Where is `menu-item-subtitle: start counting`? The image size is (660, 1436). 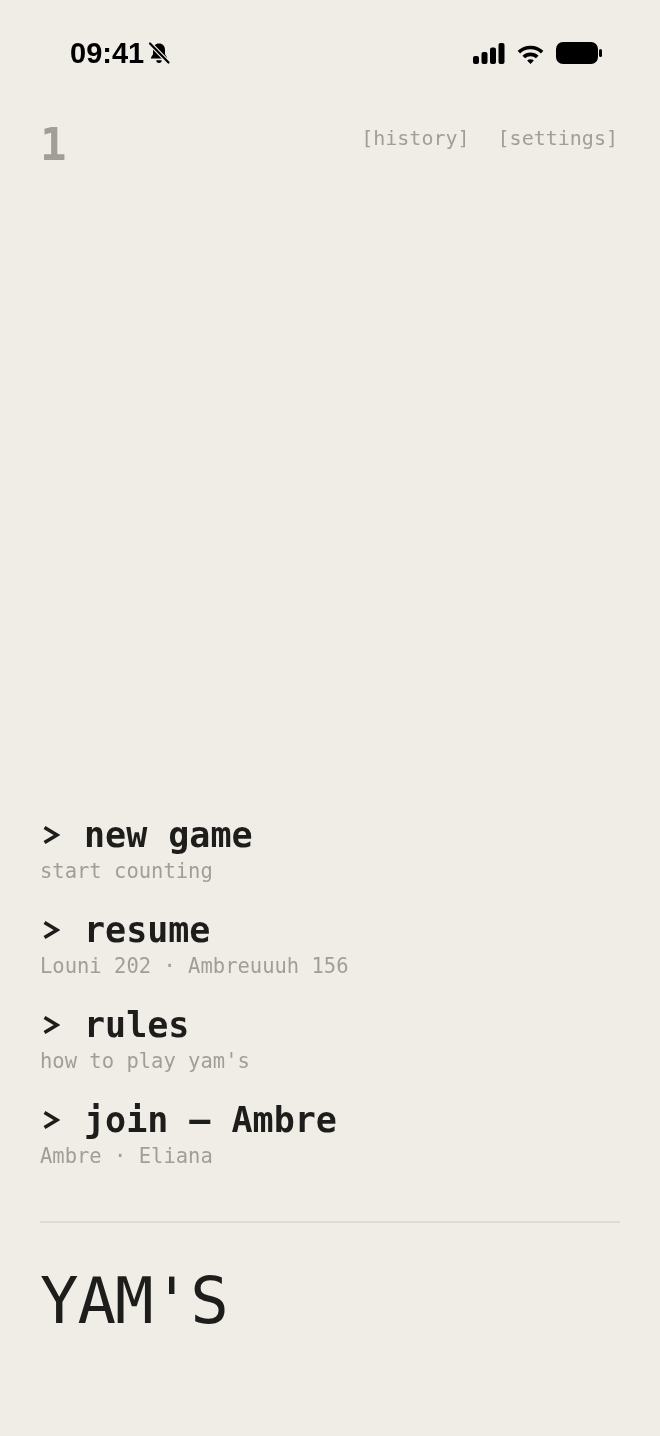
menu-item-subtitle: start counting is located at coordinates (126, 871).